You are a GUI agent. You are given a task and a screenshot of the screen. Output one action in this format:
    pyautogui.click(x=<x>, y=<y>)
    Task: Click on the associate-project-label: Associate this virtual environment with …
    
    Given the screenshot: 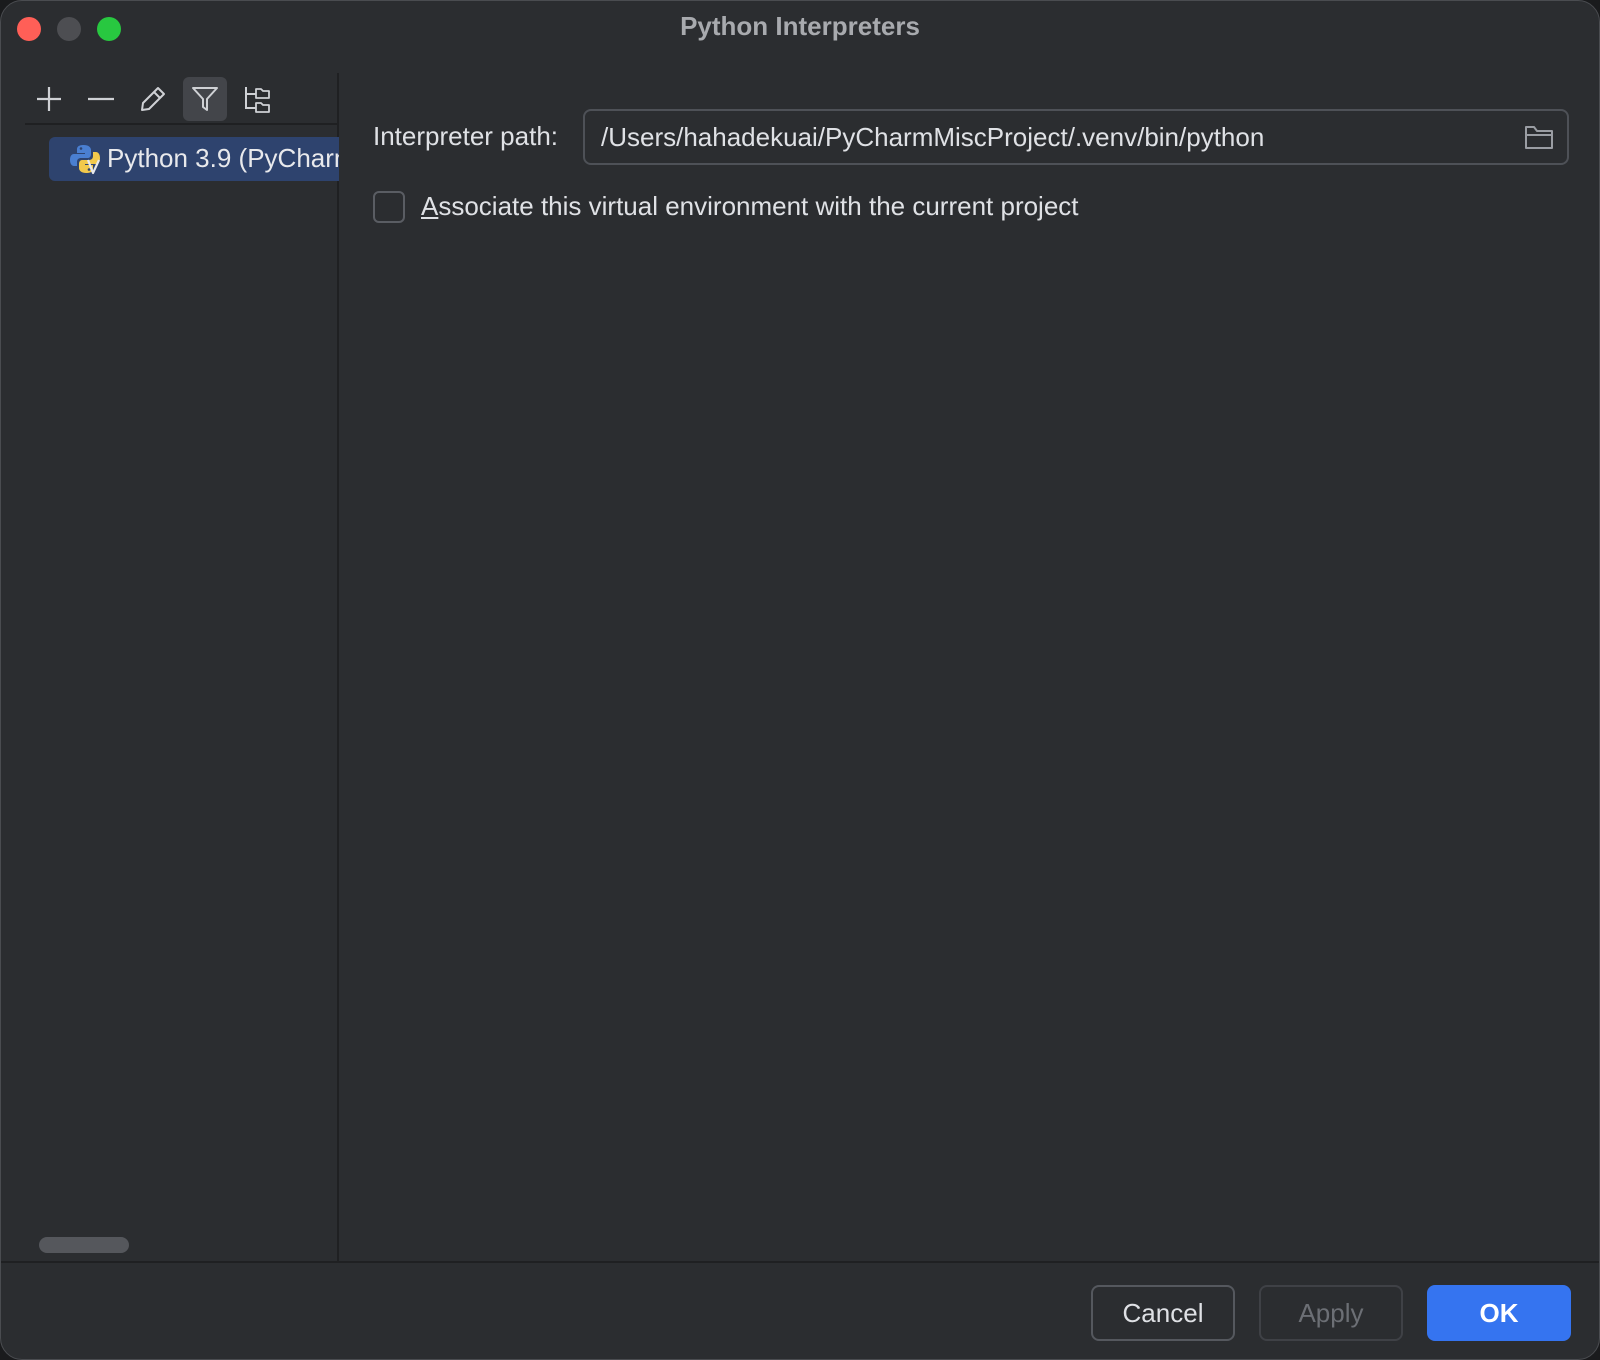 What is the action you would take?
    pyautogui.click(x=750, y=206)
    